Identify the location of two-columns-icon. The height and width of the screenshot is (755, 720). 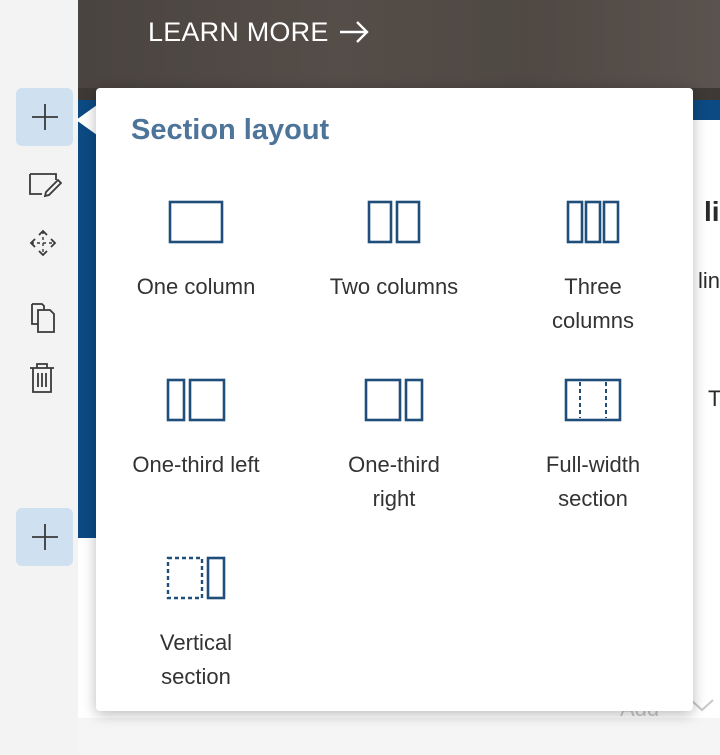
(394, 222).